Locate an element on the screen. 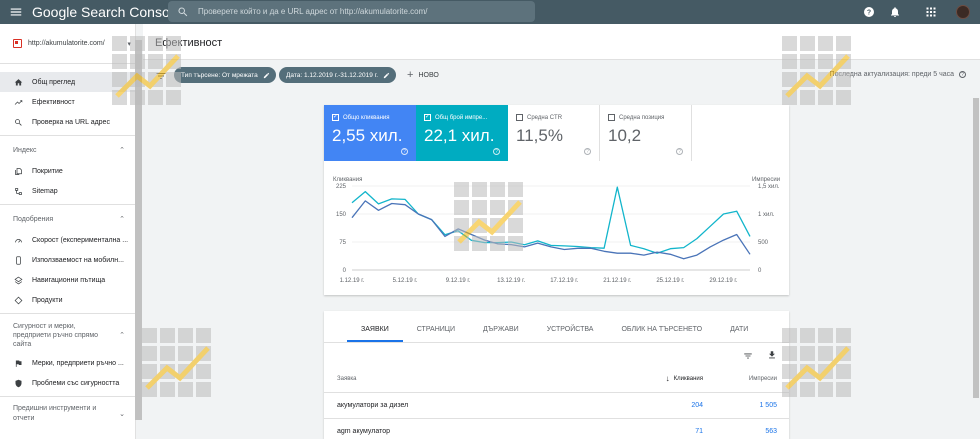  table-row: agm акумулатор 71 563 is located at coordinates (556, 429).